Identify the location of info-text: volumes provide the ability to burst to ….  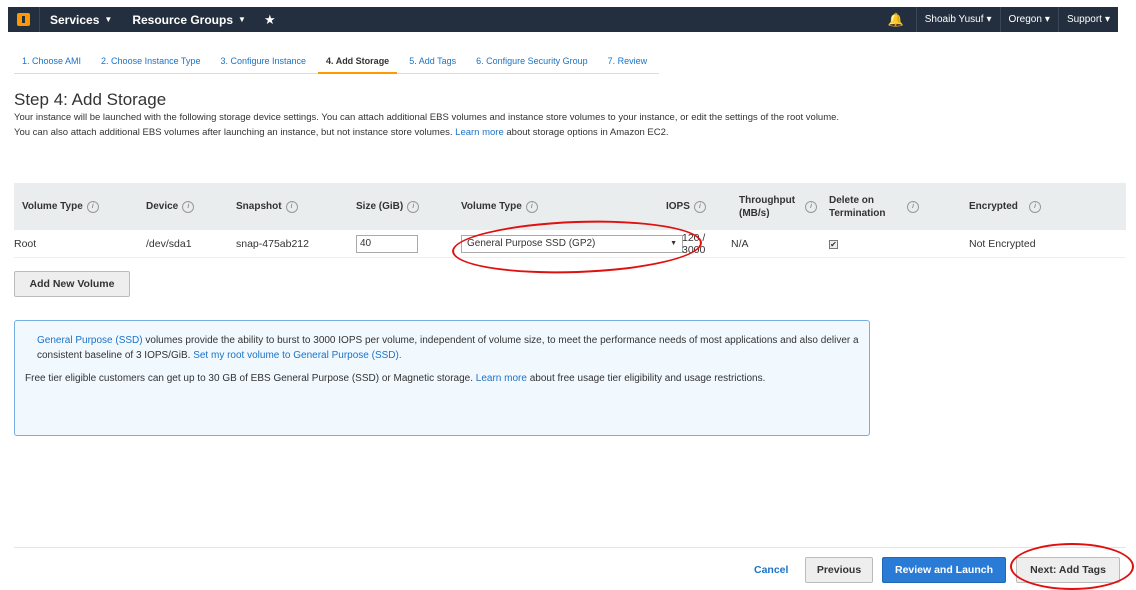
(448, 348).